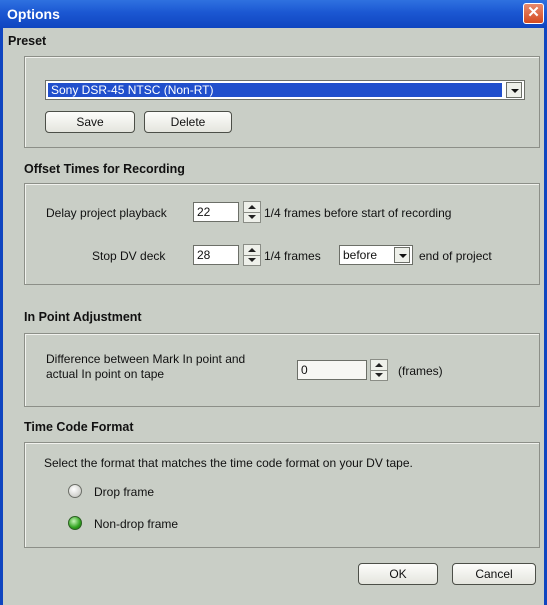 Image resolution: width=547 pixels, height=605 pixels. Describe the element at coordinates (79, 427) in the screenshot. I see `timecode-section-title: Time Code Format` at that location.